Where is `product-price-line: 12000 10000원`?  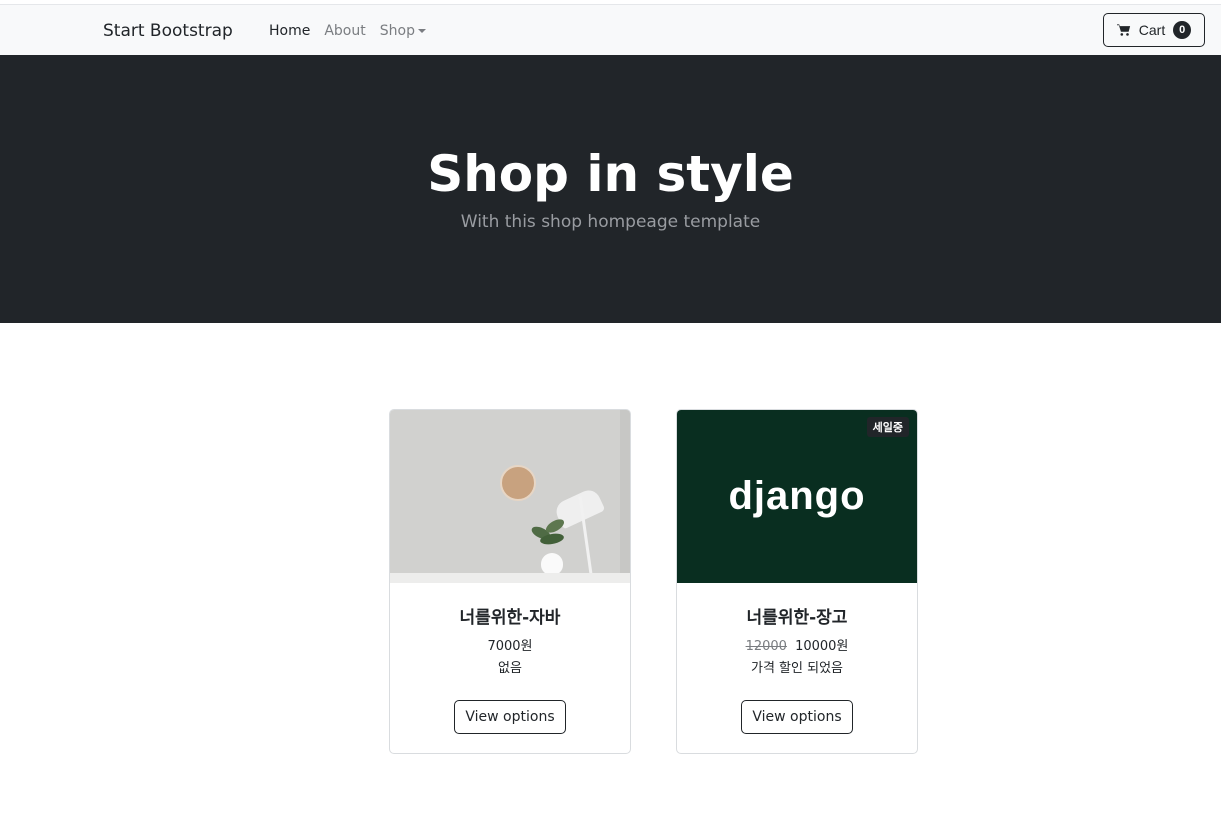 product-price-line: 12000 10000원 is located at coordinates (797, 647).